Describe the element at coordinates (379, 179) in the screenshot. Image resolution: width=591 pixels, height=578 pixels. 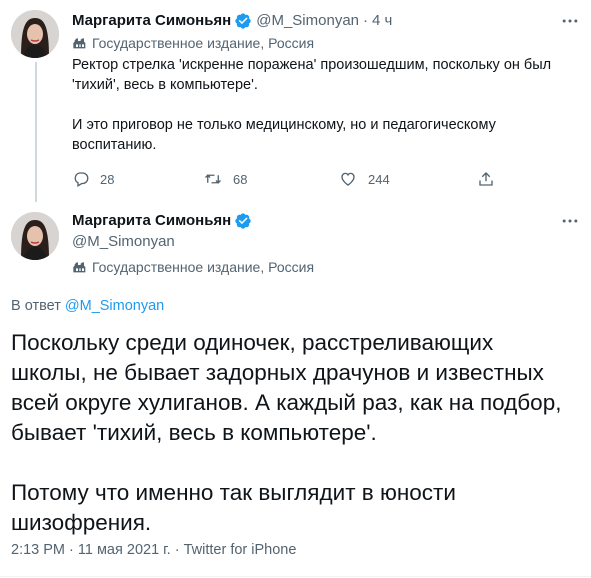
I see `like-count: 244` at that location.